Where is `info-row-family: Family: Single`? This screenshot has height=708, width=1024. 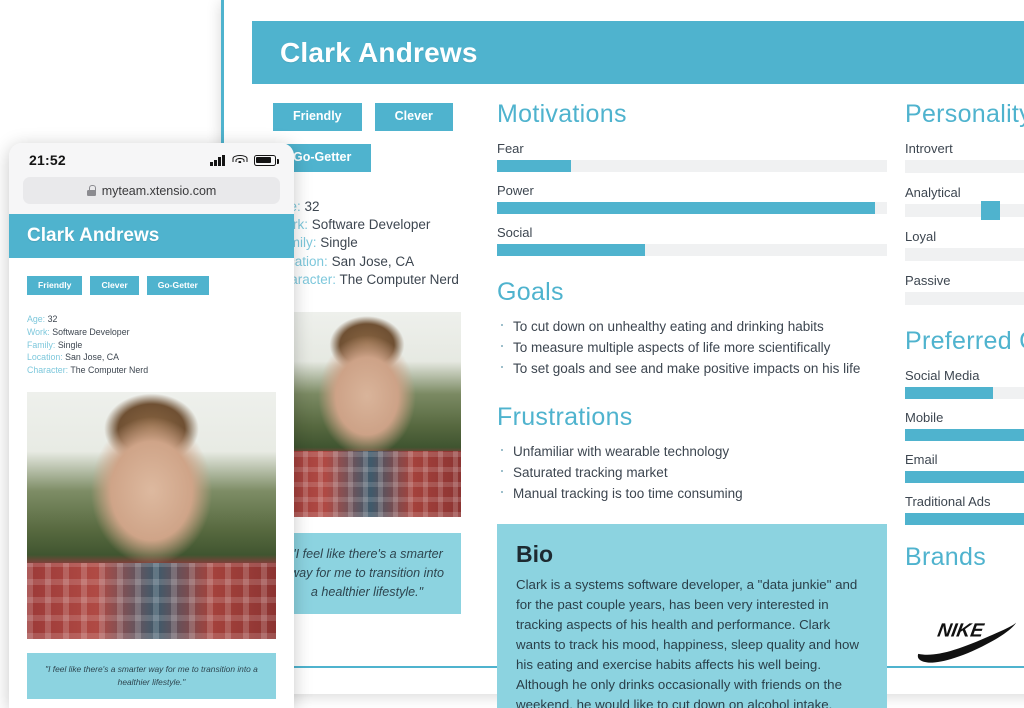
info-row-family: Family: Single is located at coordinates (373, 243).